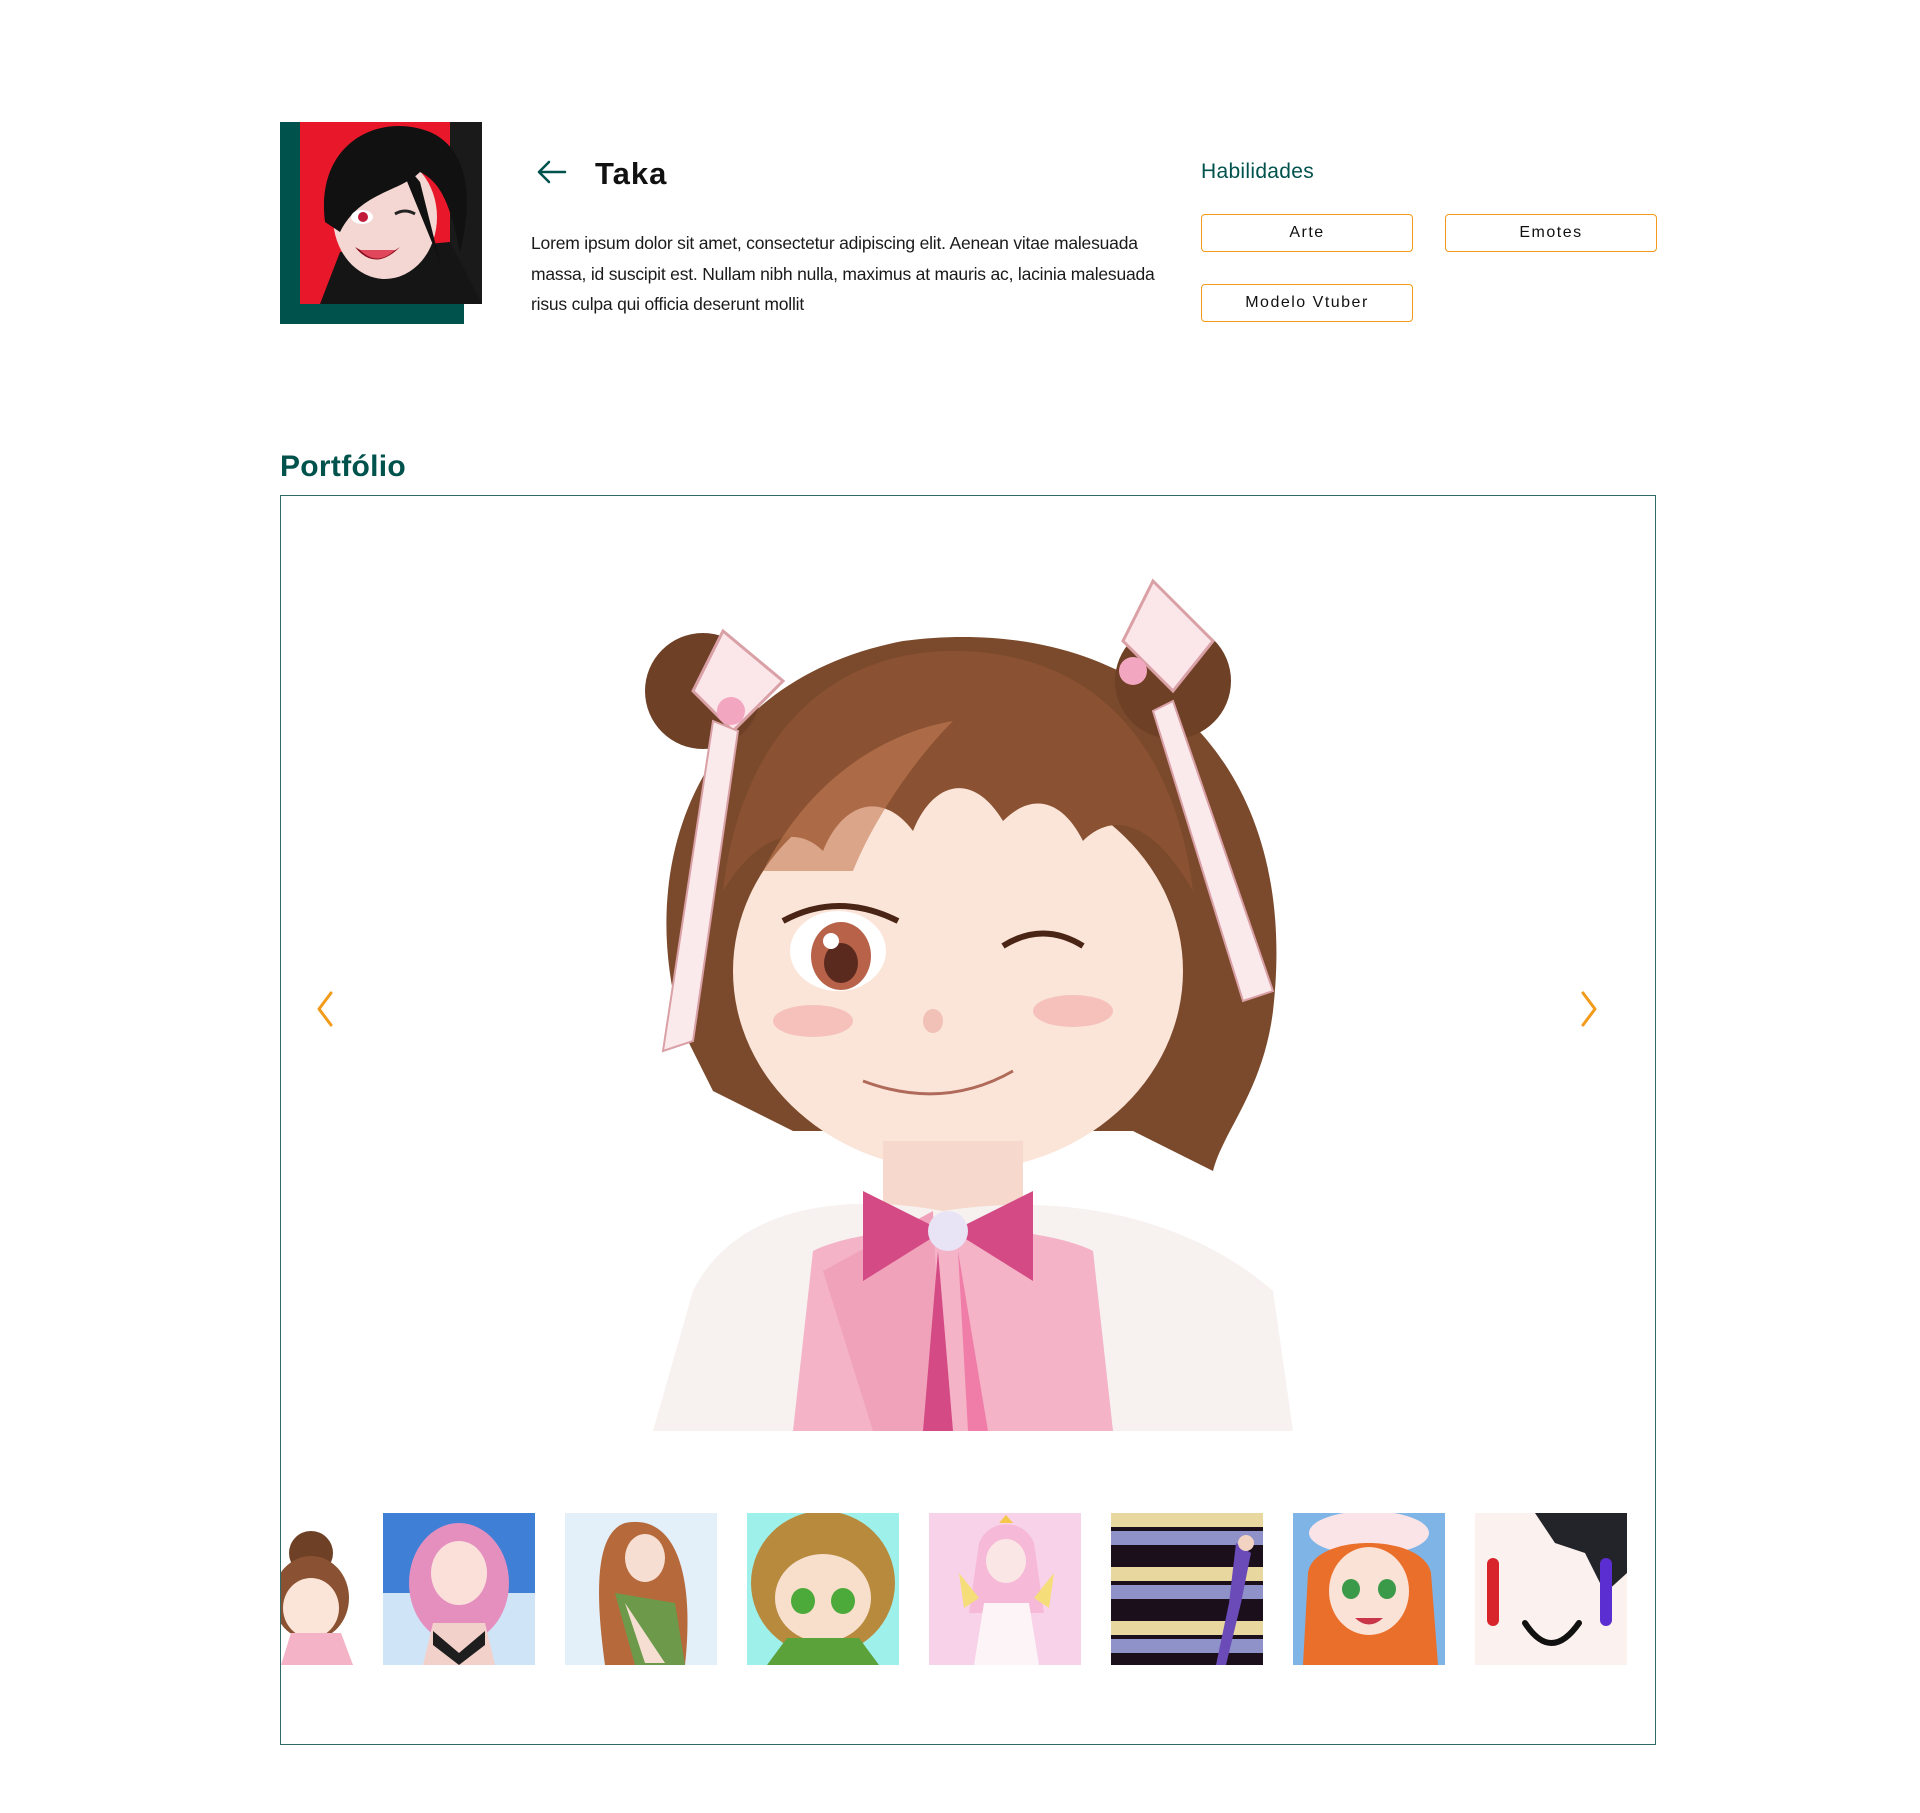 The width and height of the screenshot is (1920, 1813). Describe the element at coordinates (1551, 233) in the screenshot. I see `skill-tag-emotes: Emotes` at that location.